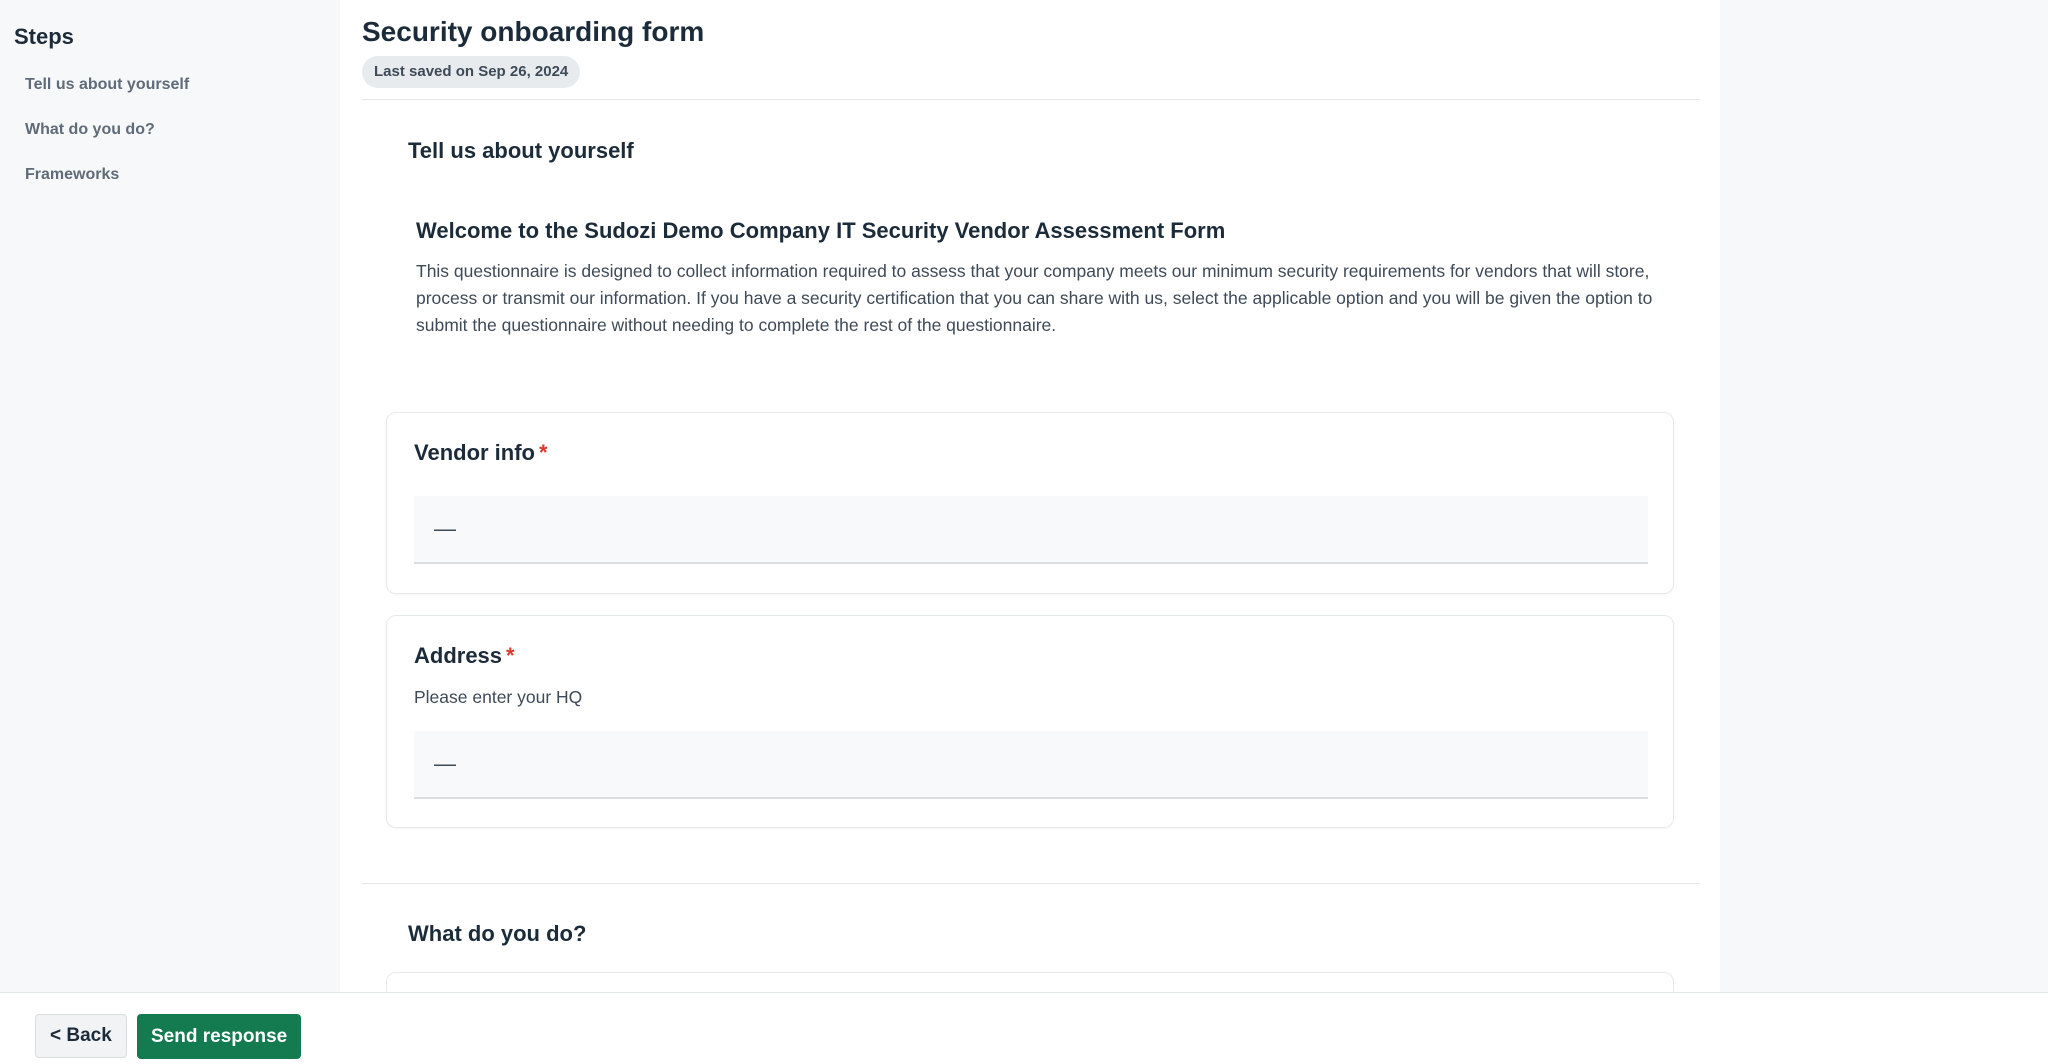 The width and height of the screenshot is (2048, 1064). Describe the element at coordinates (107, 85) in the screenshot. I see `step-tell-us-about-yourself: Tell us about yourself` at that location.